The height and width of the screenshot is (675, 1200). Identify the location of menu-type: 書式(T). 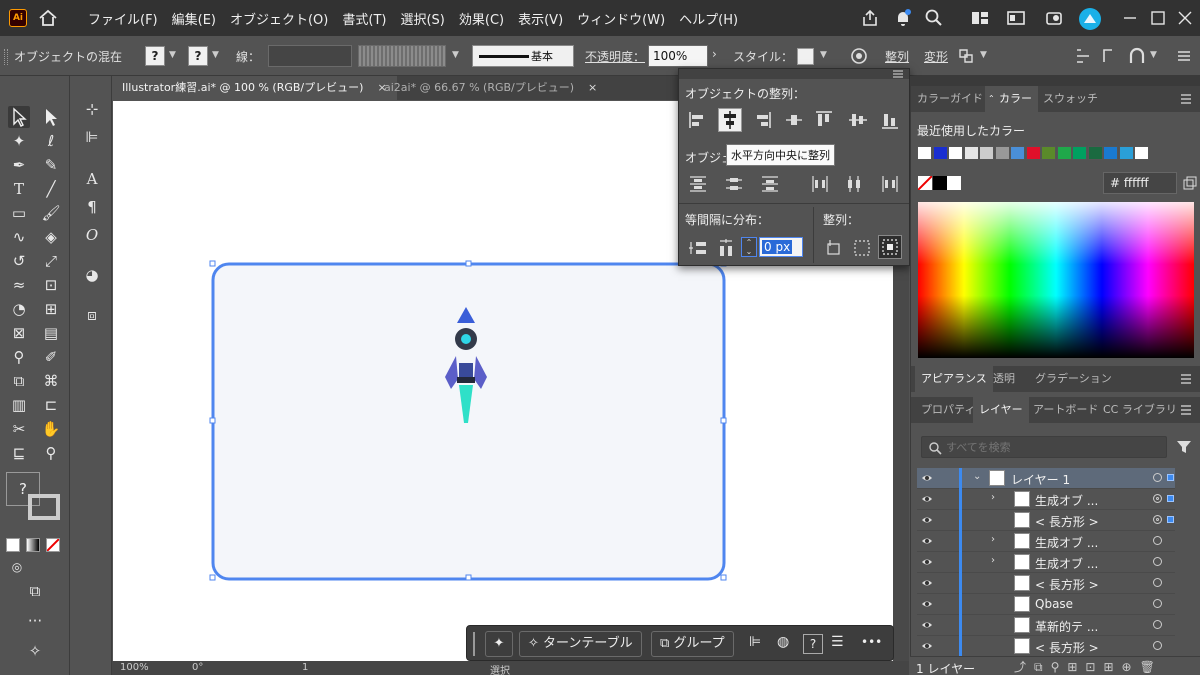
(364, 18).